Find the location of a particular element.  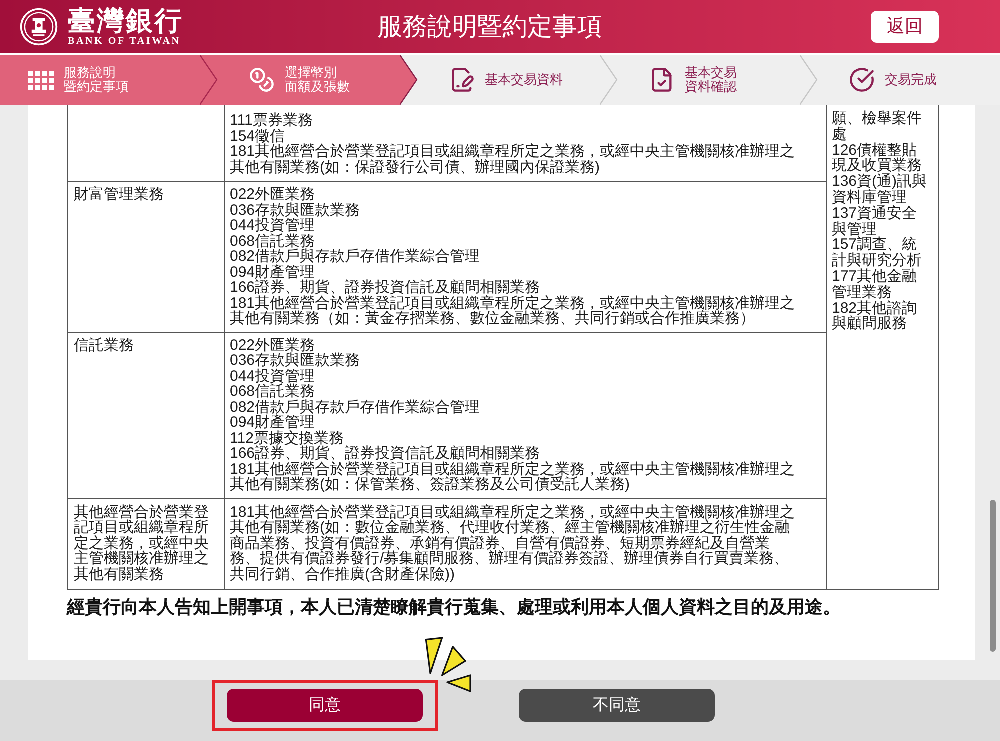

grid-icon is located at coordinates (41, 80).